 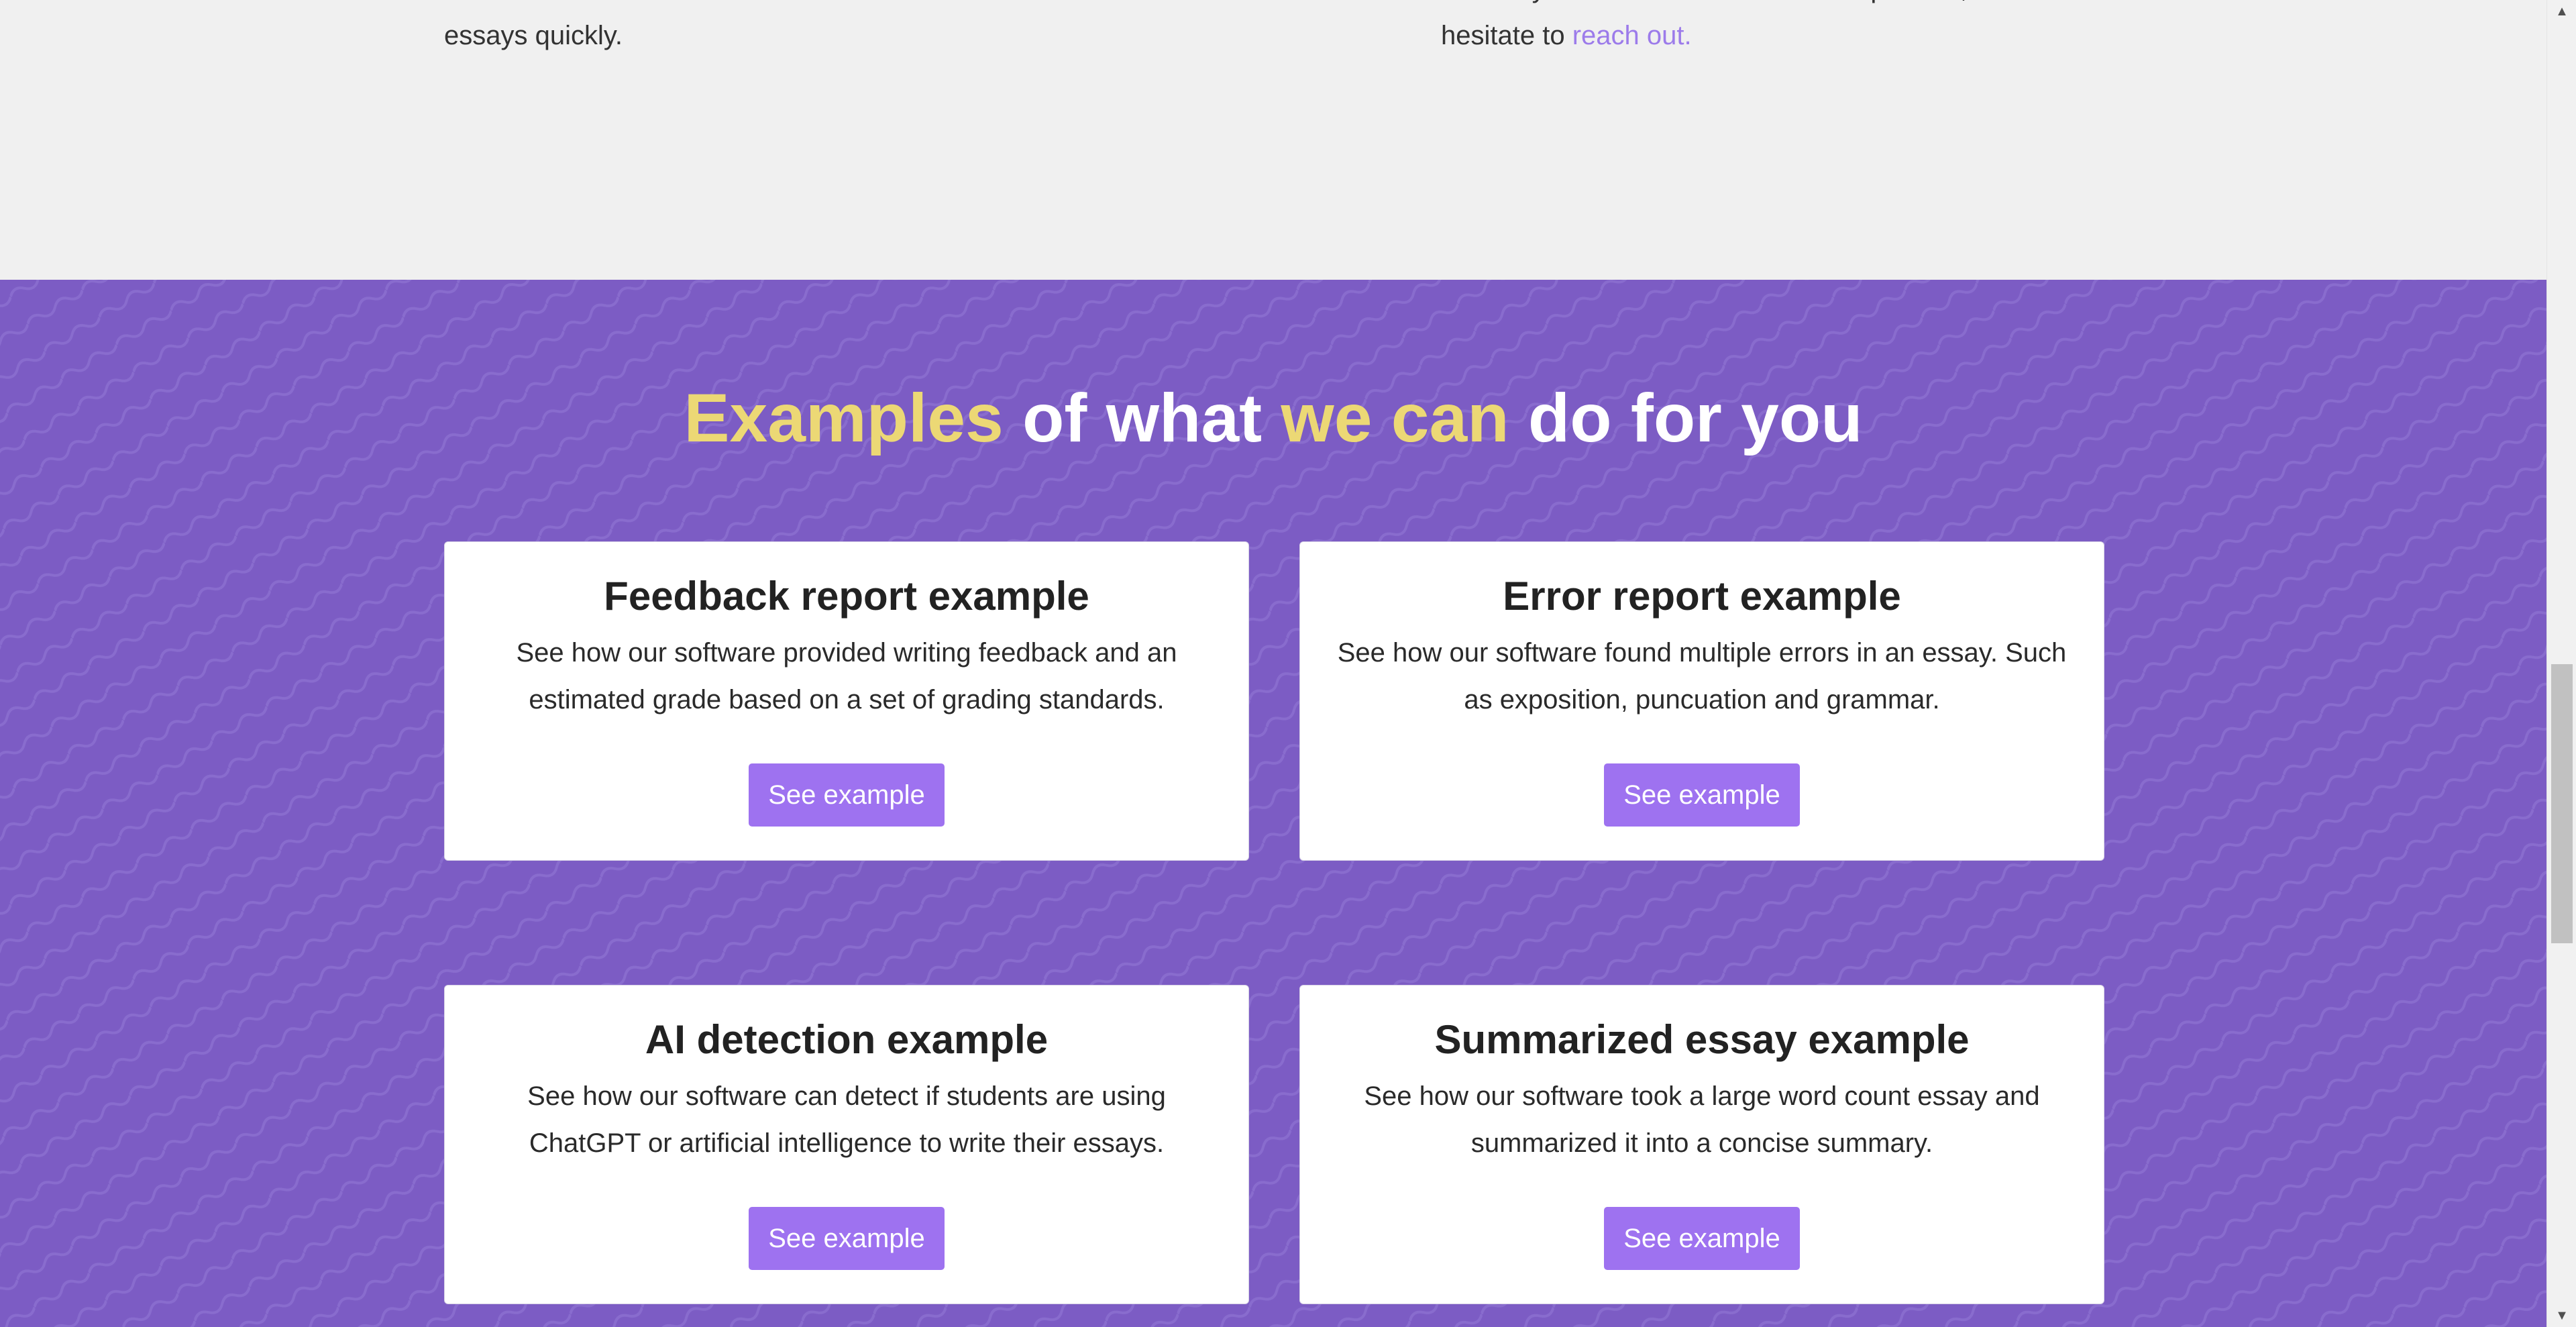 I want to click on examples-heading: Examples of what we can do for you, so click(x=1273, y=418).